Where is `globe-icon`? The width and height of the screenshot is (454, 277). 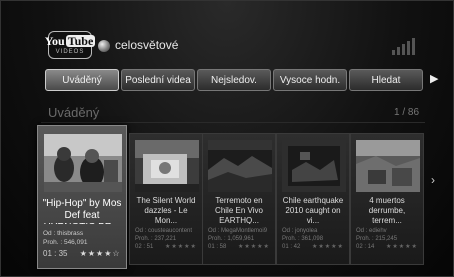
globe-icon is located at coordinates (104, 46).